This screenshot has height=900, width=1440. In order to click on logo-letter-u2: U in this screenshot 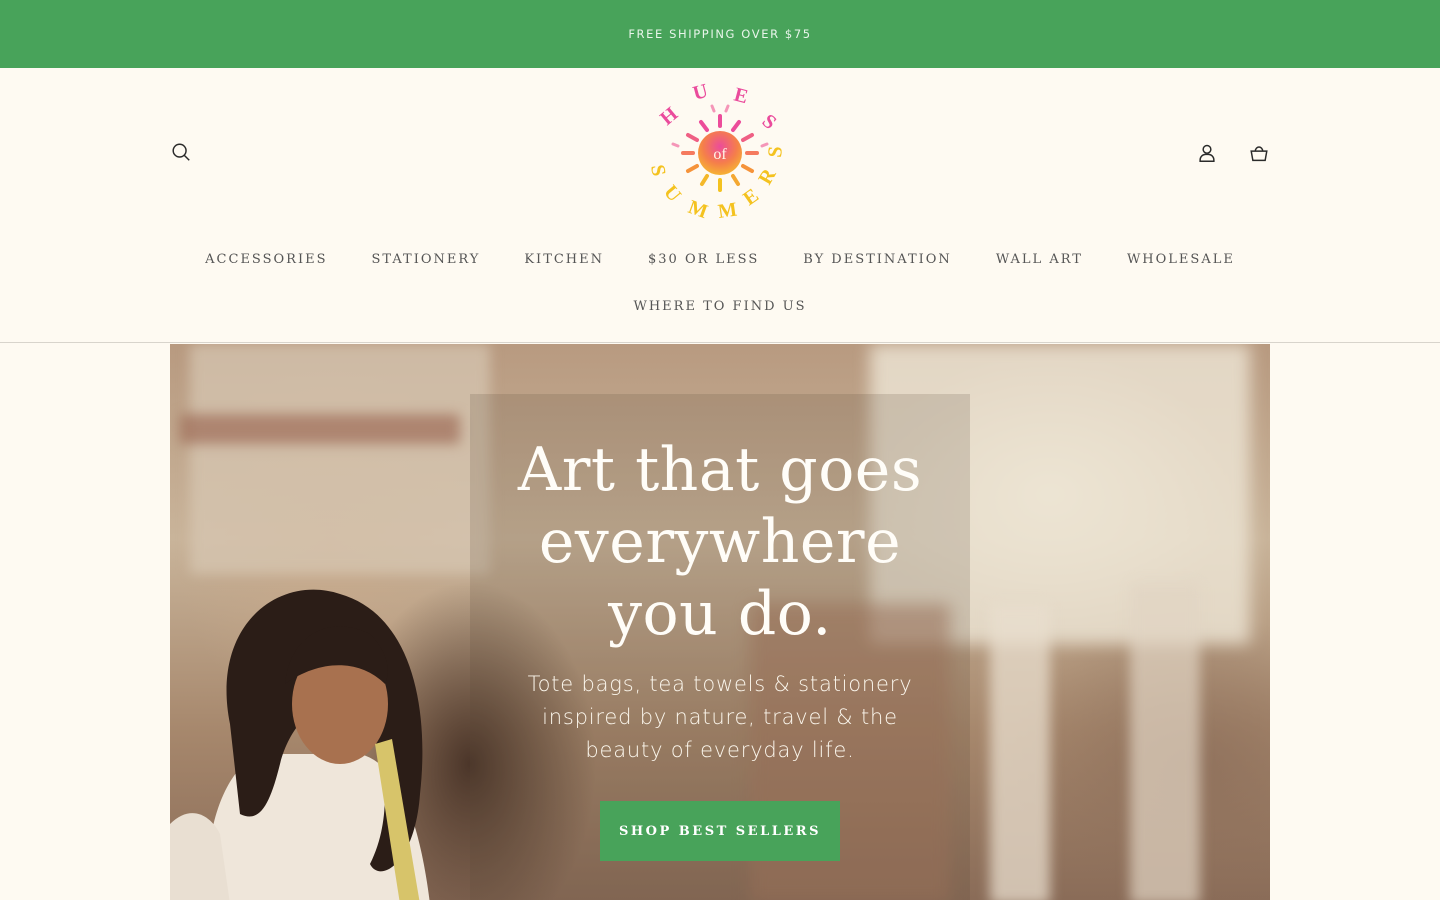, I will do `click(672, 193)`.